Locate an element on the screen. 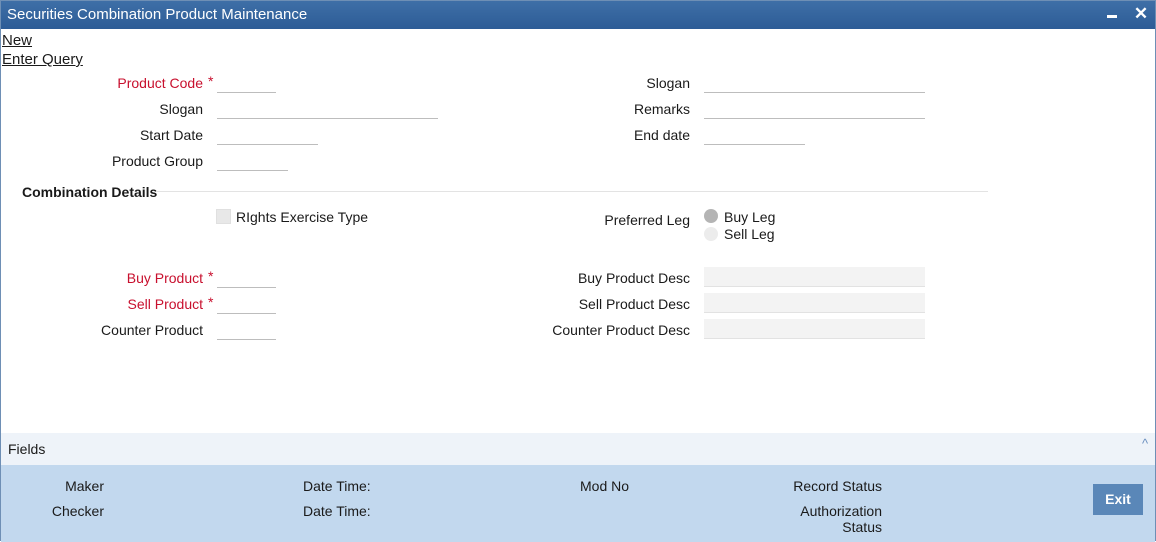  counter-product-desc-label: Counter Product Desc is located at coordinates (621, 330).